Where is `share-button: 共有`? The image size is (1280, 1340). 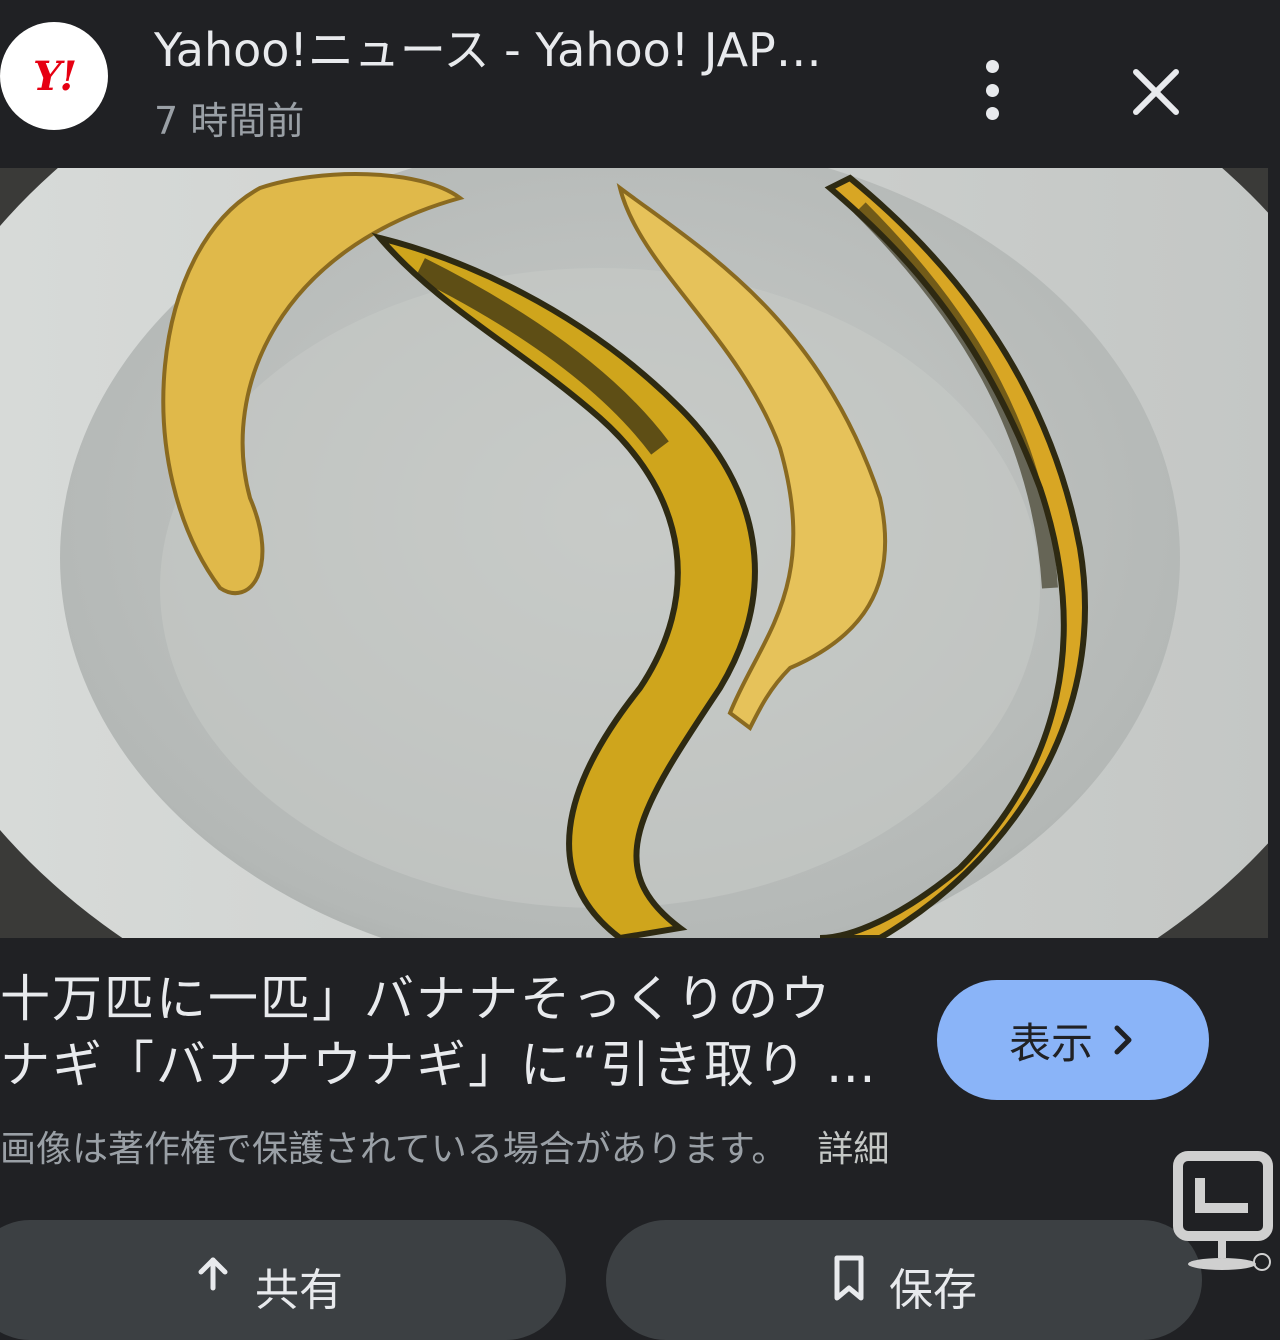
share-button: 共有 is located at coordinates (283, 1280).